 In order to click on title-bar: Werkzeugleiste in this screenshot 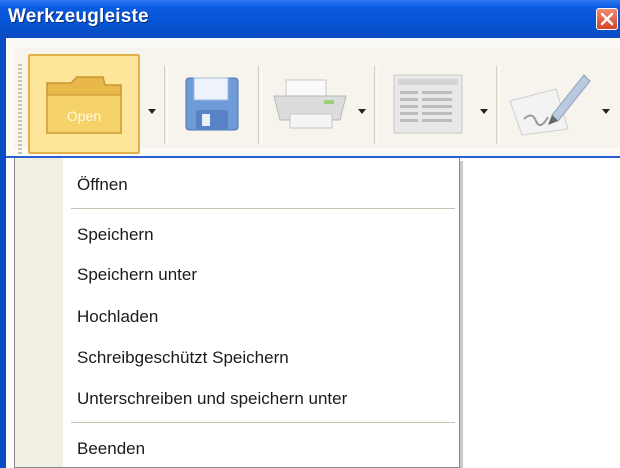, I will do `click(310, 19)`.